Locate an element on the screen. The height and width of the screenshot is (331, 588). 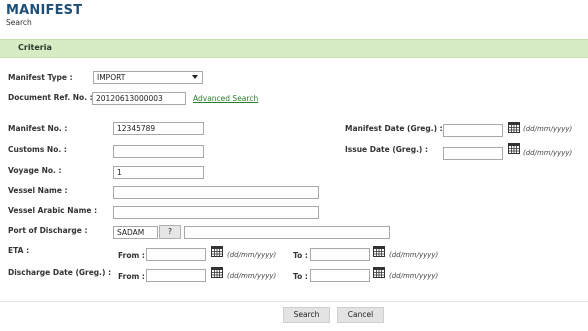
eta-from-label: From : is located at coordinates (131, 255).